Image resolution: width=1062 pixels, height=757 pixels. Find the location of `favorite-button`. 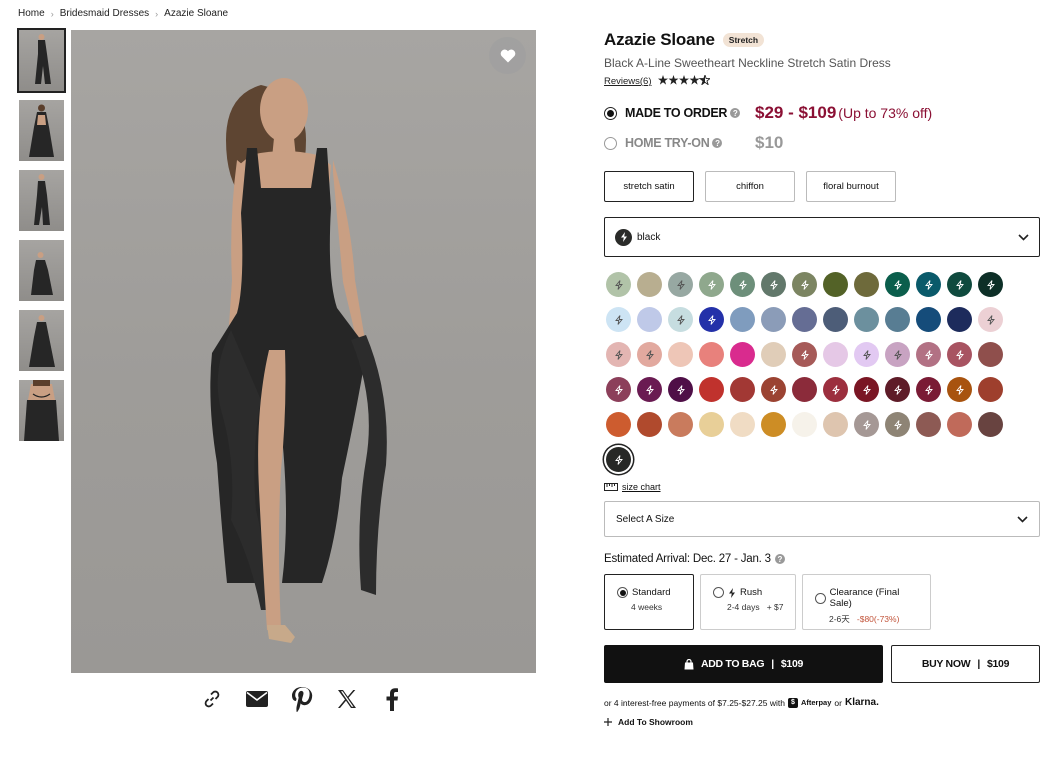

favorite-button is located at coordinates (507, 55).